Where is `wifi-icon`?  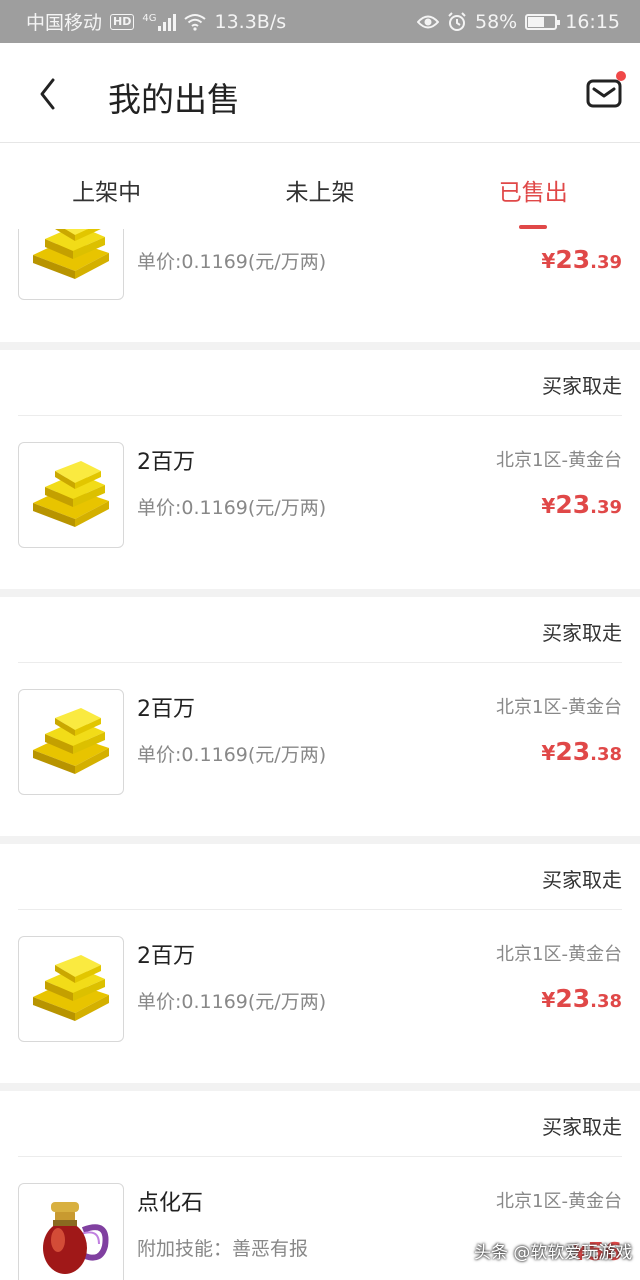
wifi-icon is located at coordinates (195, 22).